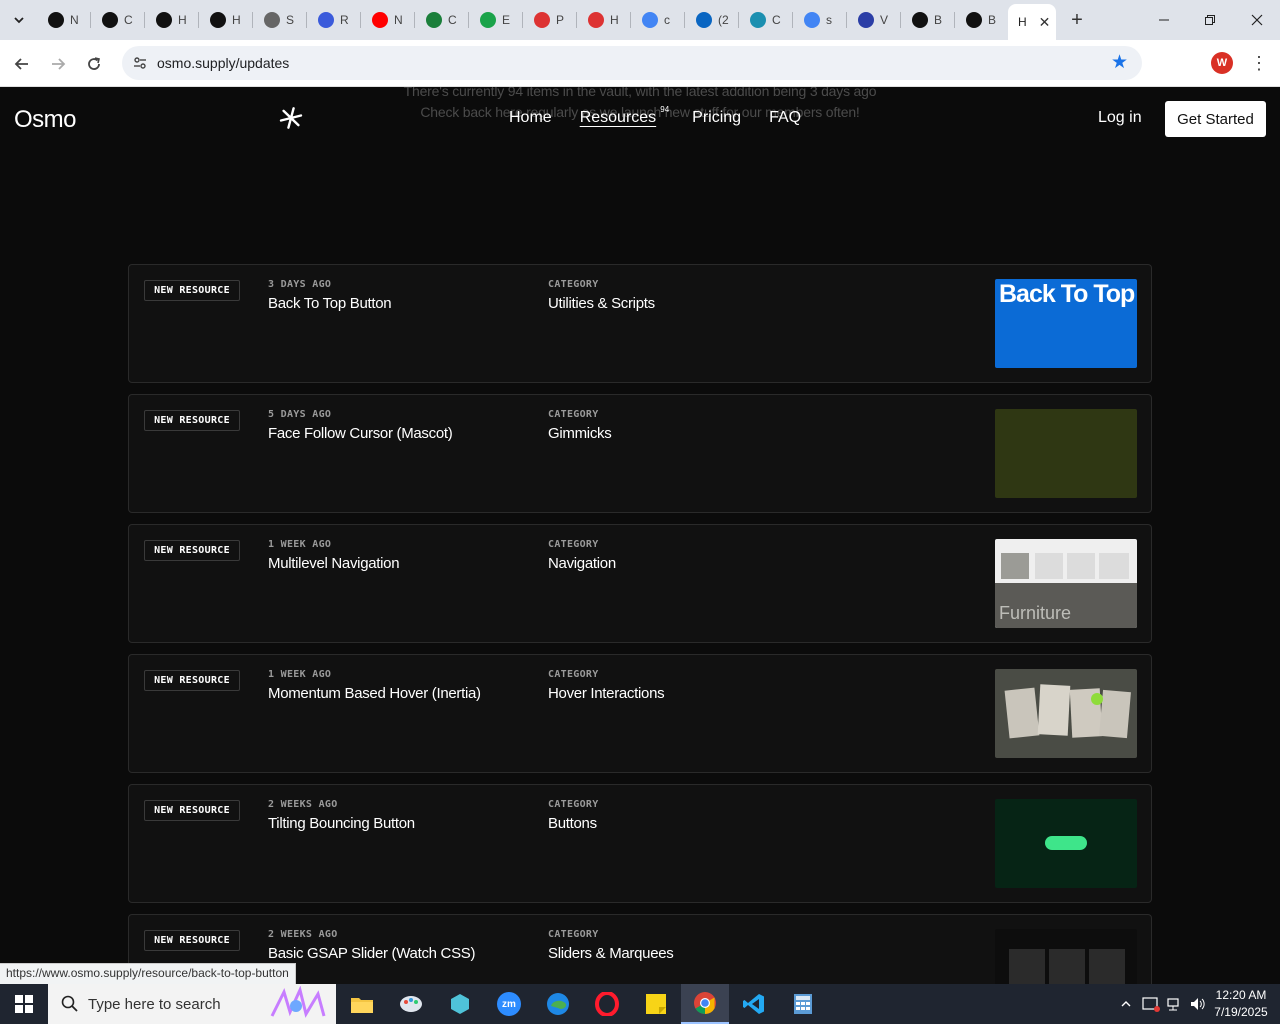 The image size is (1280, 1024). What do you see at coordinates (580, 433) in the screenshot?
I see `category-value: Gimmicks` at bounding box center [580, 433].